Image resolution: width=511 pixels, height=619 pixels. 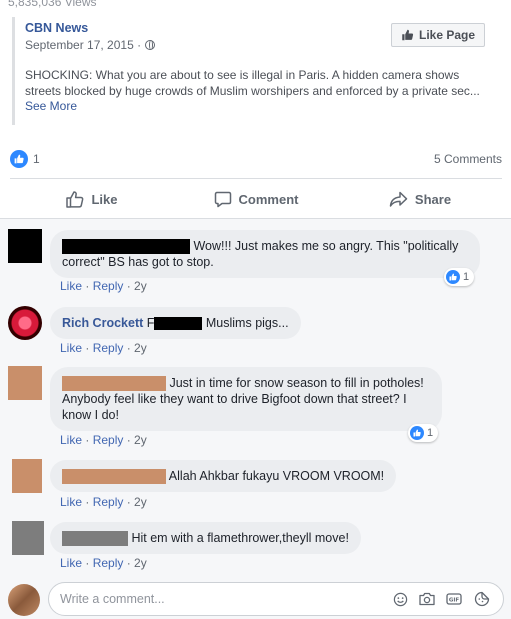 I want to click on svg-text: GIF, so click(x=454, y=601).